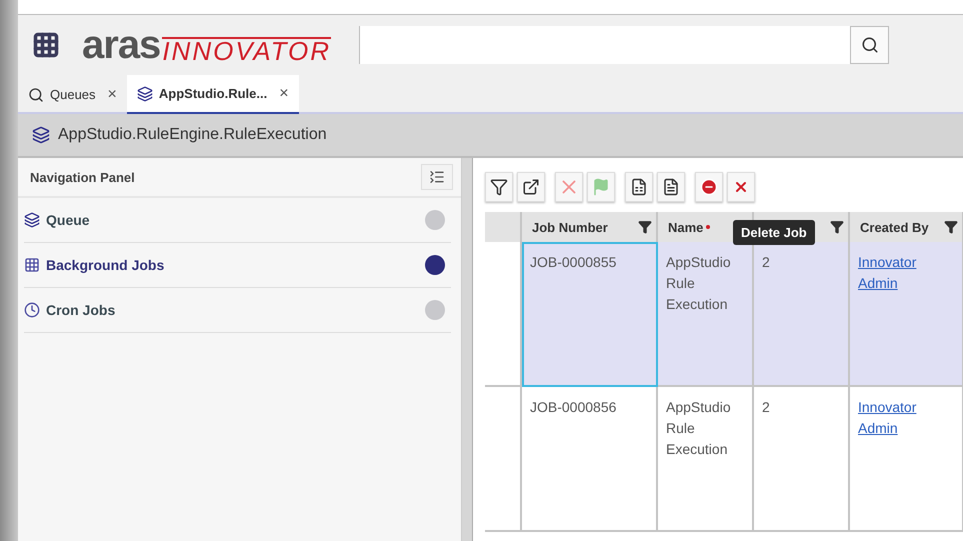 This screenshot has width=963, height=541. Describe the element at coordinates (73, 94) in the screenshot. I see `tab-label: Queues` at that location.